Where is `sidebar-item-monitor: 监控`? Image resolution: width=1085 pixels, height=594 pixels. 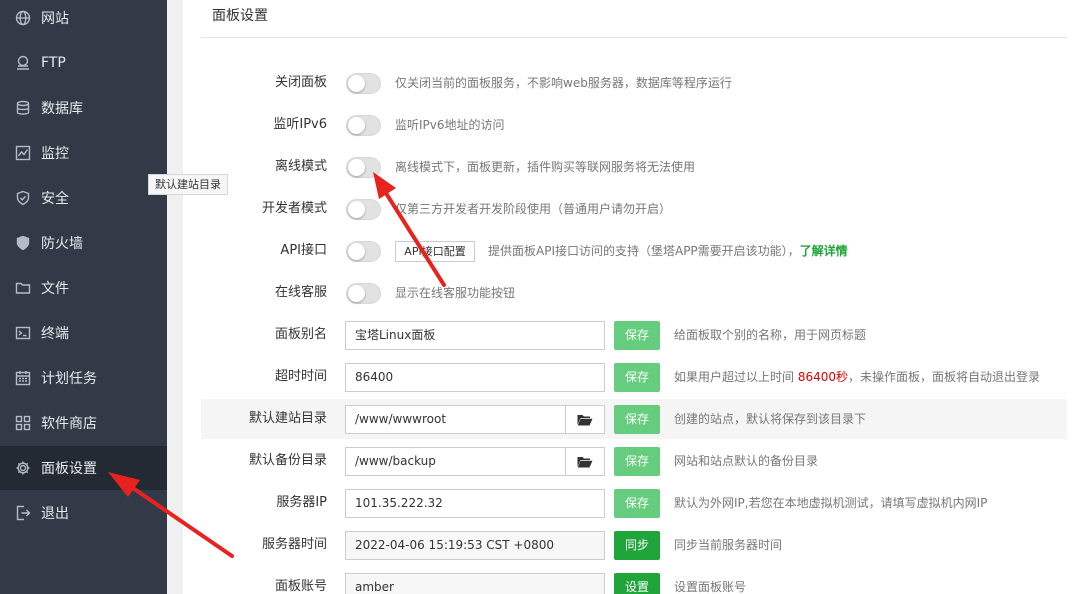 sidebar-item-monitor: 监控 is located at coordinates (83, 153).